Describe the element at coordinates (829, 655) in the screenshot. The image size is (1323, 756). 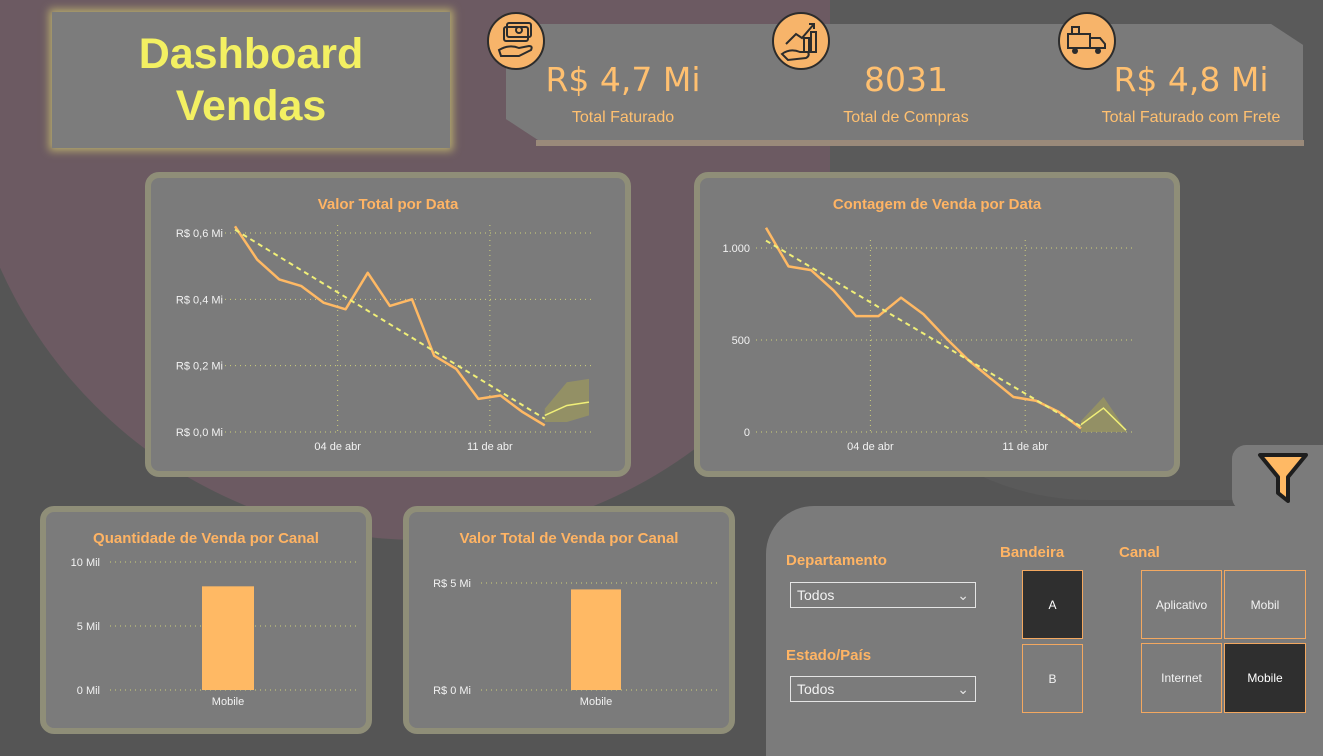
I see `estado-label: Estado/País` at that location.